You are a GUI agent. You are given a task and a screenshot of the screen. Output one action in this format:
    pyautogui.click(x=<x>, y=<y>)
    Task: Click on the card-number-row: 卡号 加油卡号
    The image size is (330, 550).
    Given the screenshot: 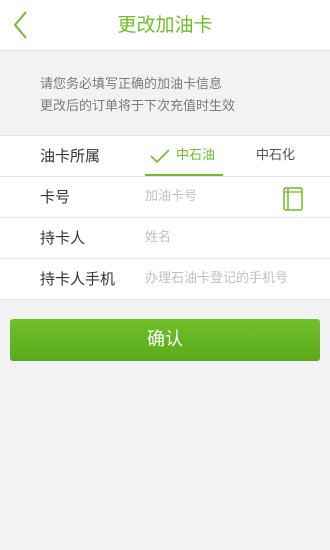 What is the action you would take?
    pyautogui.click(x=165, y=197)
    